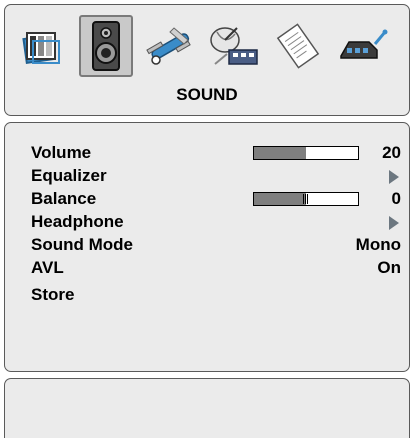 The width and height of the screenshot is (416, 438). What do you see at coordinates (61, 152) in the screenshot?
I see `volume-label: Volume` at bounding box center [61, 152].